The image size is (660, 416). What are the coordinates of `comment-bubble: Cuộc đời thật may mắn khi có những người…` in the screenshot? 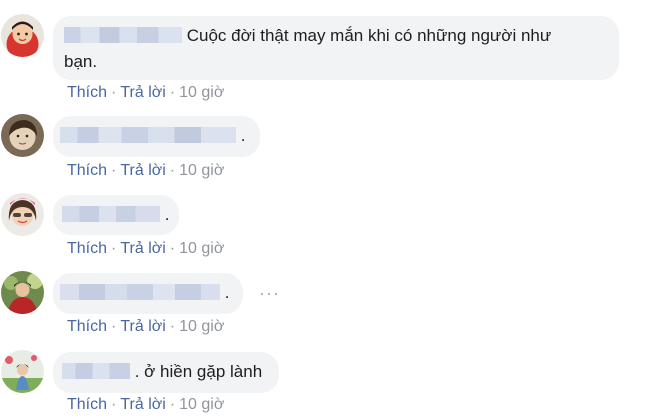 It's located at (336, 48).